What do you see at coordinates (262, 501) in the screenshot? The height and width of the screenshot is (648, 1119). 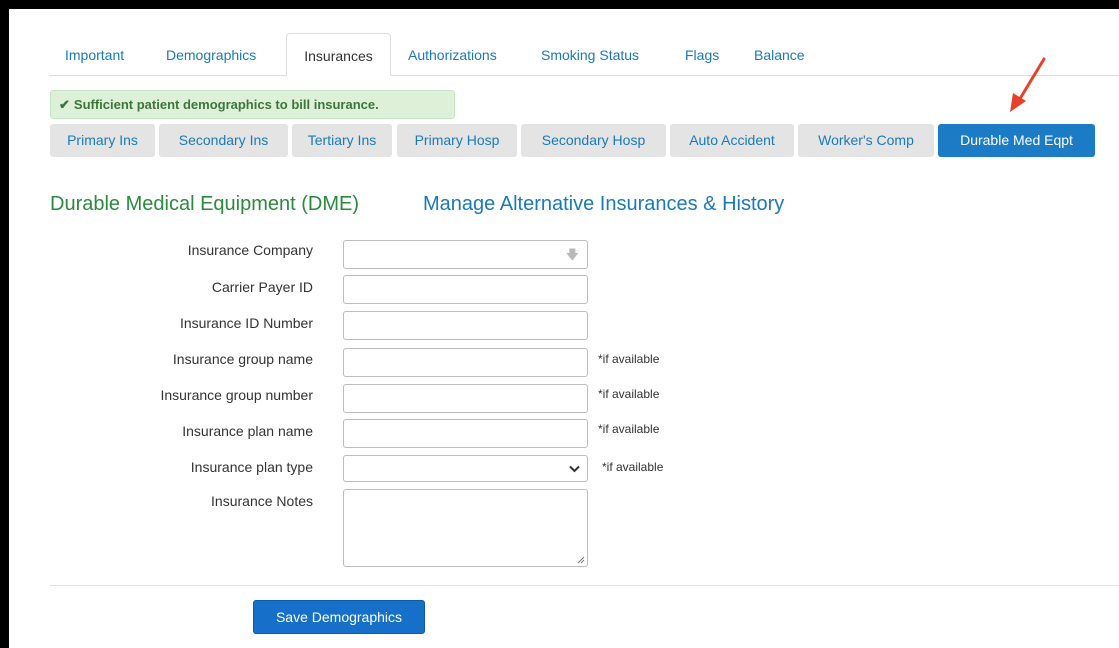 I see `insurance-notes-label: Insurance Notes` at bounding box center [262, 501].